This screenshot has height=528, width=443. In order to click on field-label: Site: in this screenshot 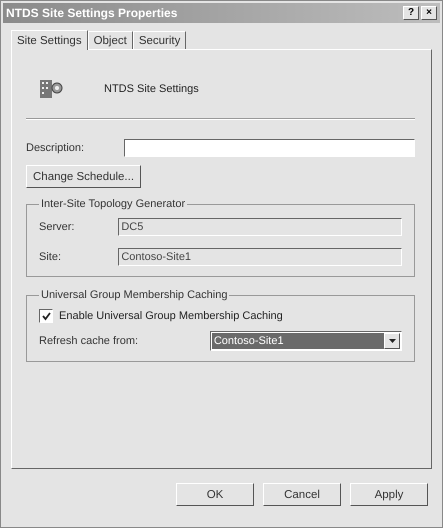, I will do `click(50, 257)`.